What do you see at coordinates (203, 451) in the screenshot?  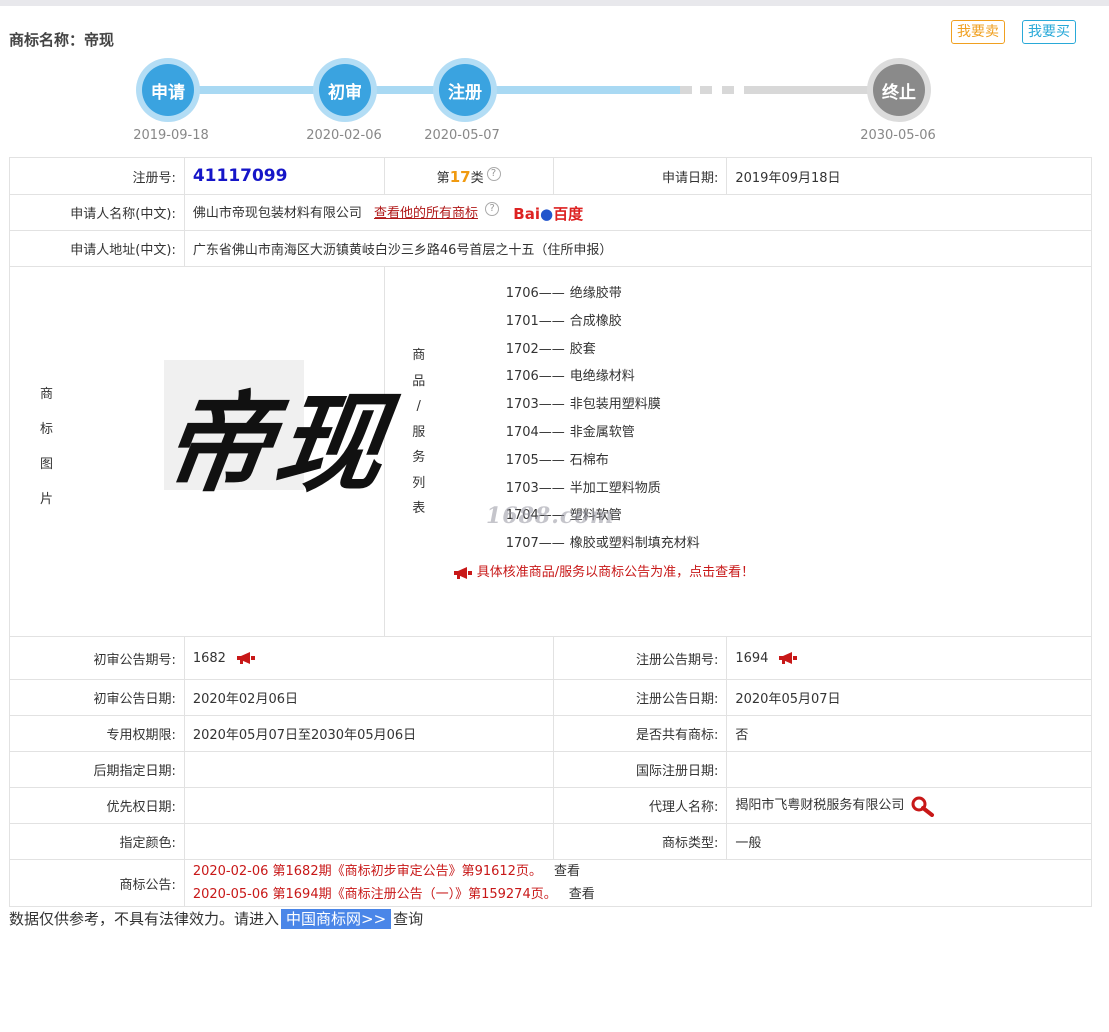 I see `mark-image-cell: 商 标 图 片 帝现` at bounding box center [203, 451].